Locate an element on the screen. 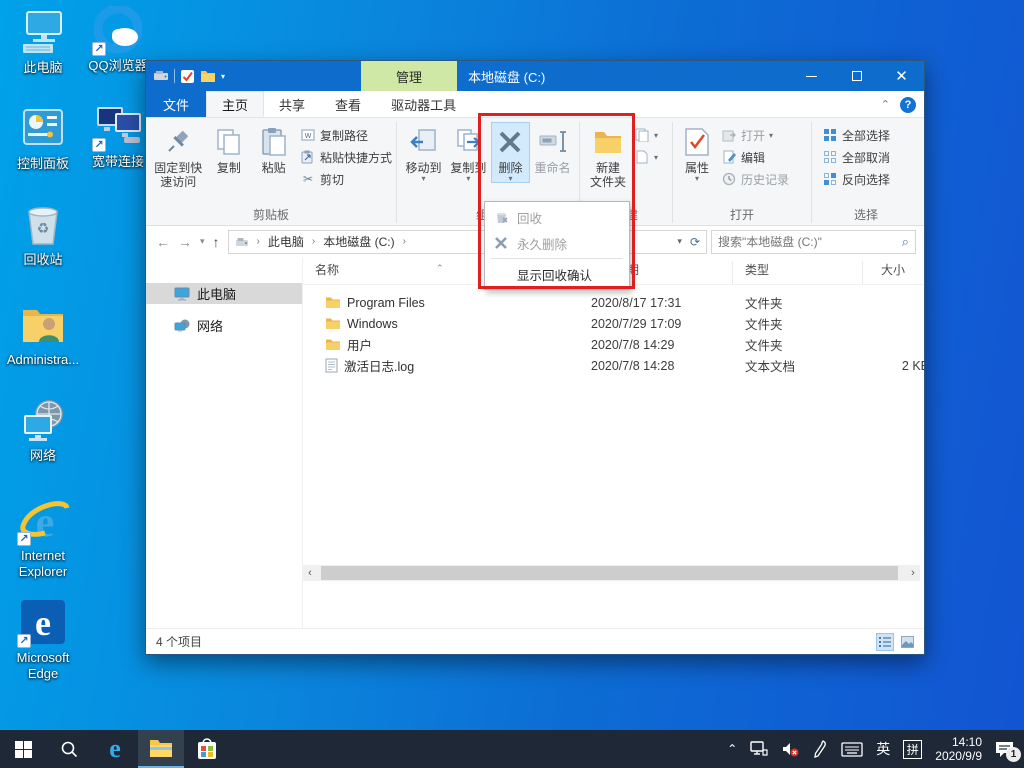  search-input is located at coordinates (810, 241).